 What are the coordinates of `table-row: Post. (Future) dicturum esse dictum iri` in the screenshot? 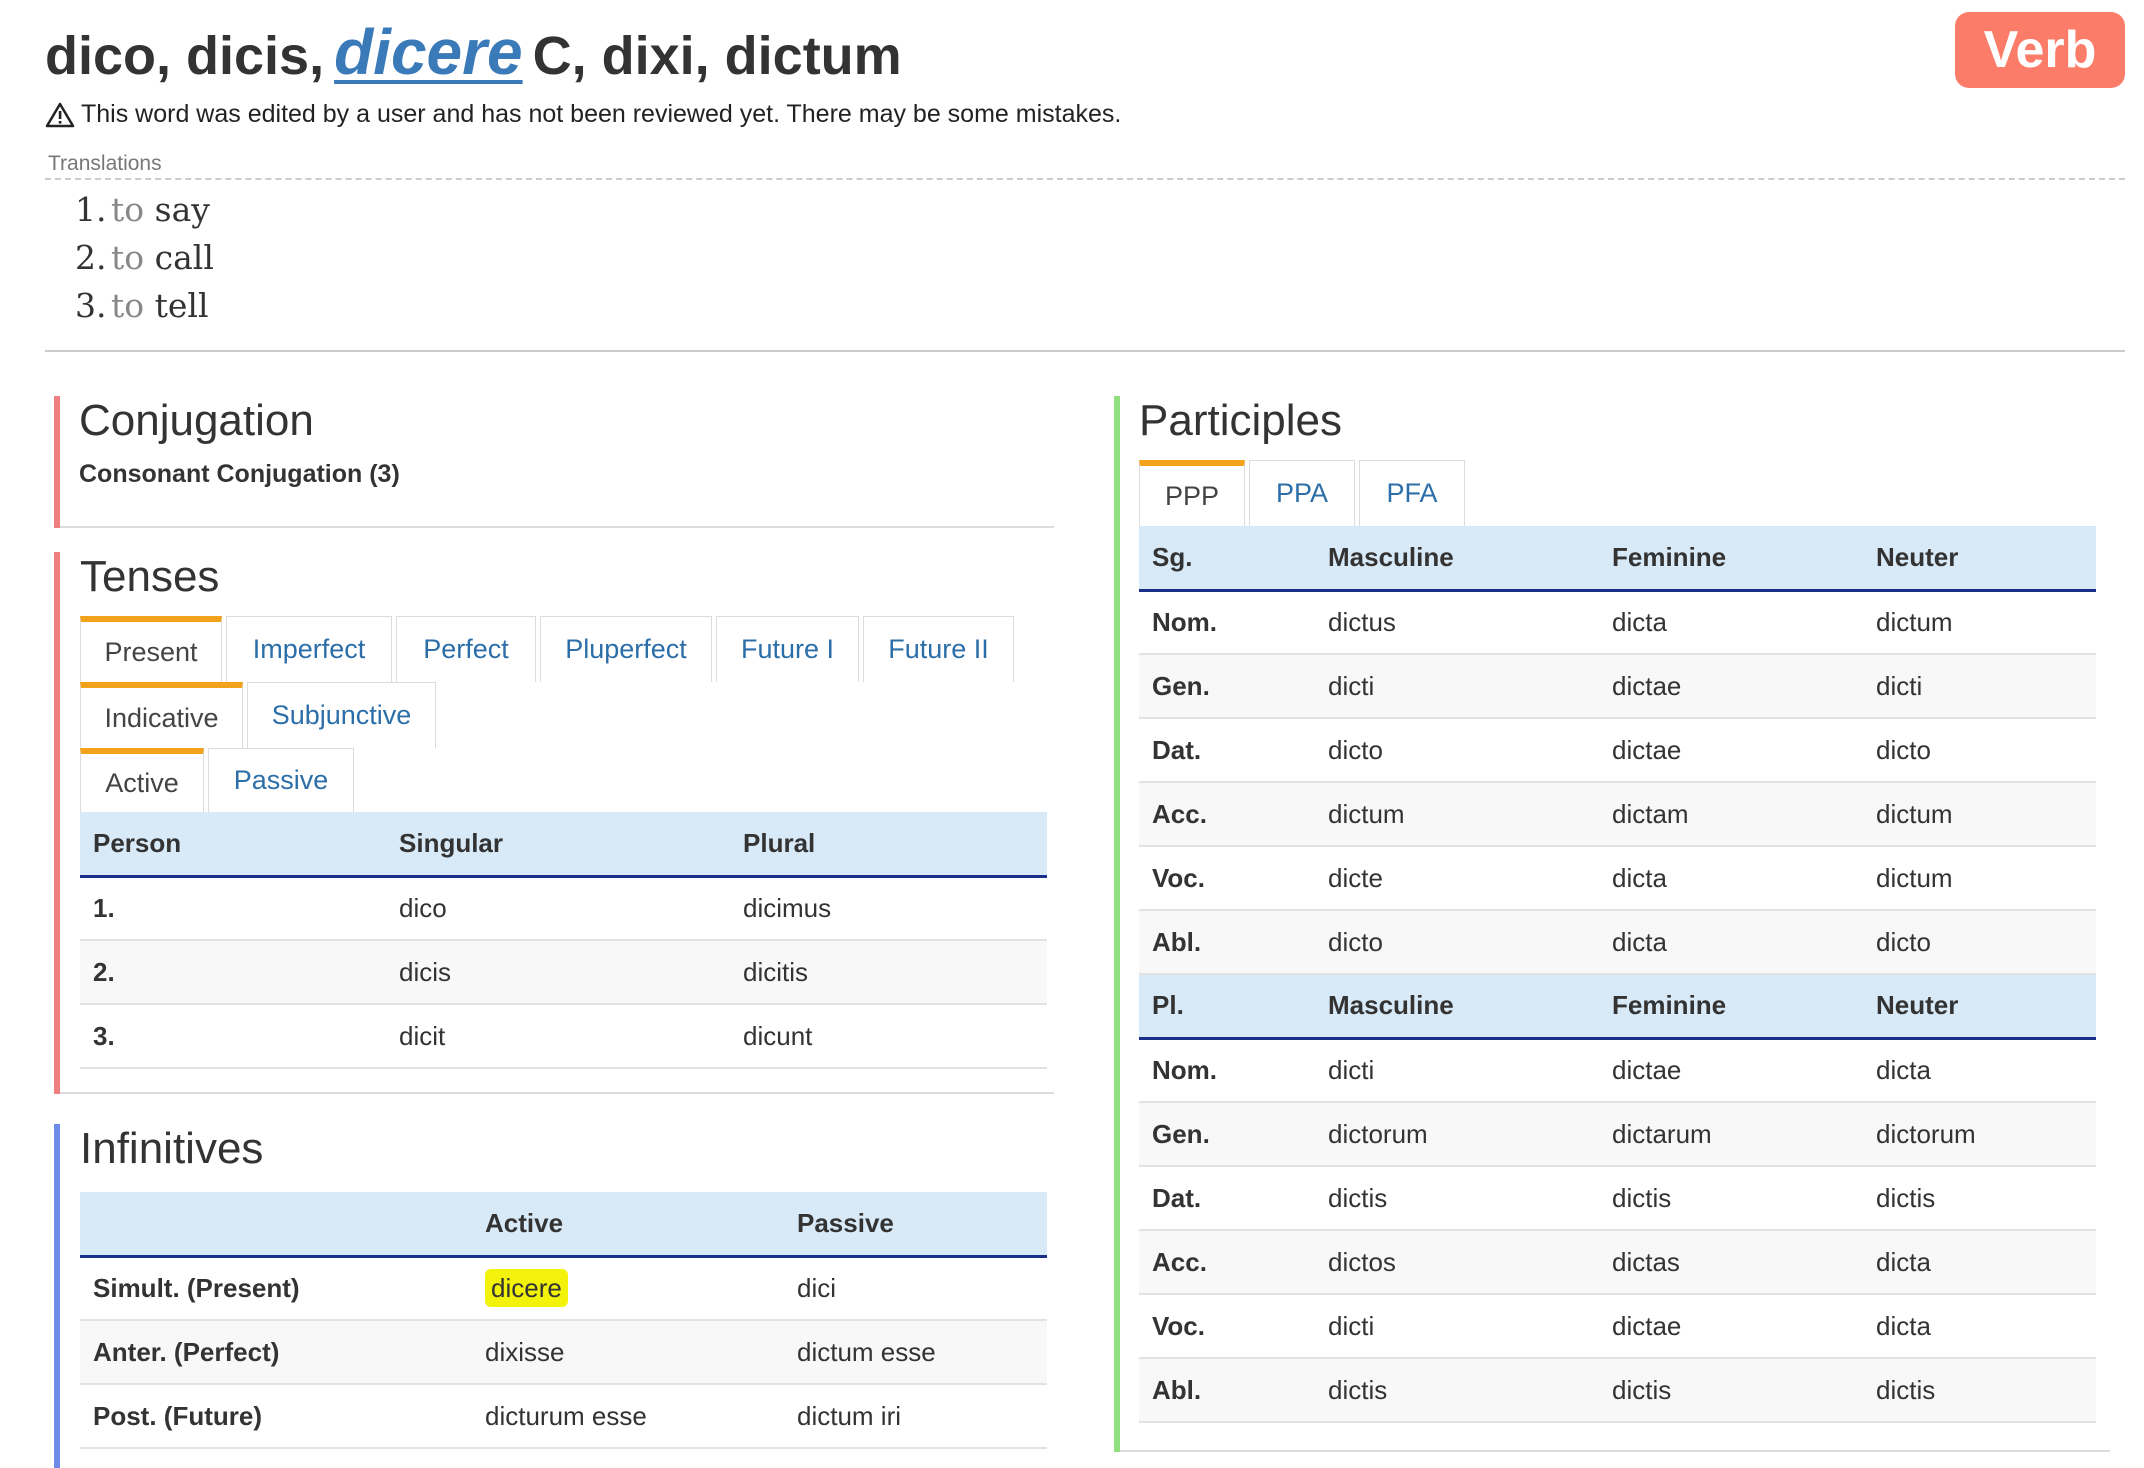 It's located at (563, 1416).